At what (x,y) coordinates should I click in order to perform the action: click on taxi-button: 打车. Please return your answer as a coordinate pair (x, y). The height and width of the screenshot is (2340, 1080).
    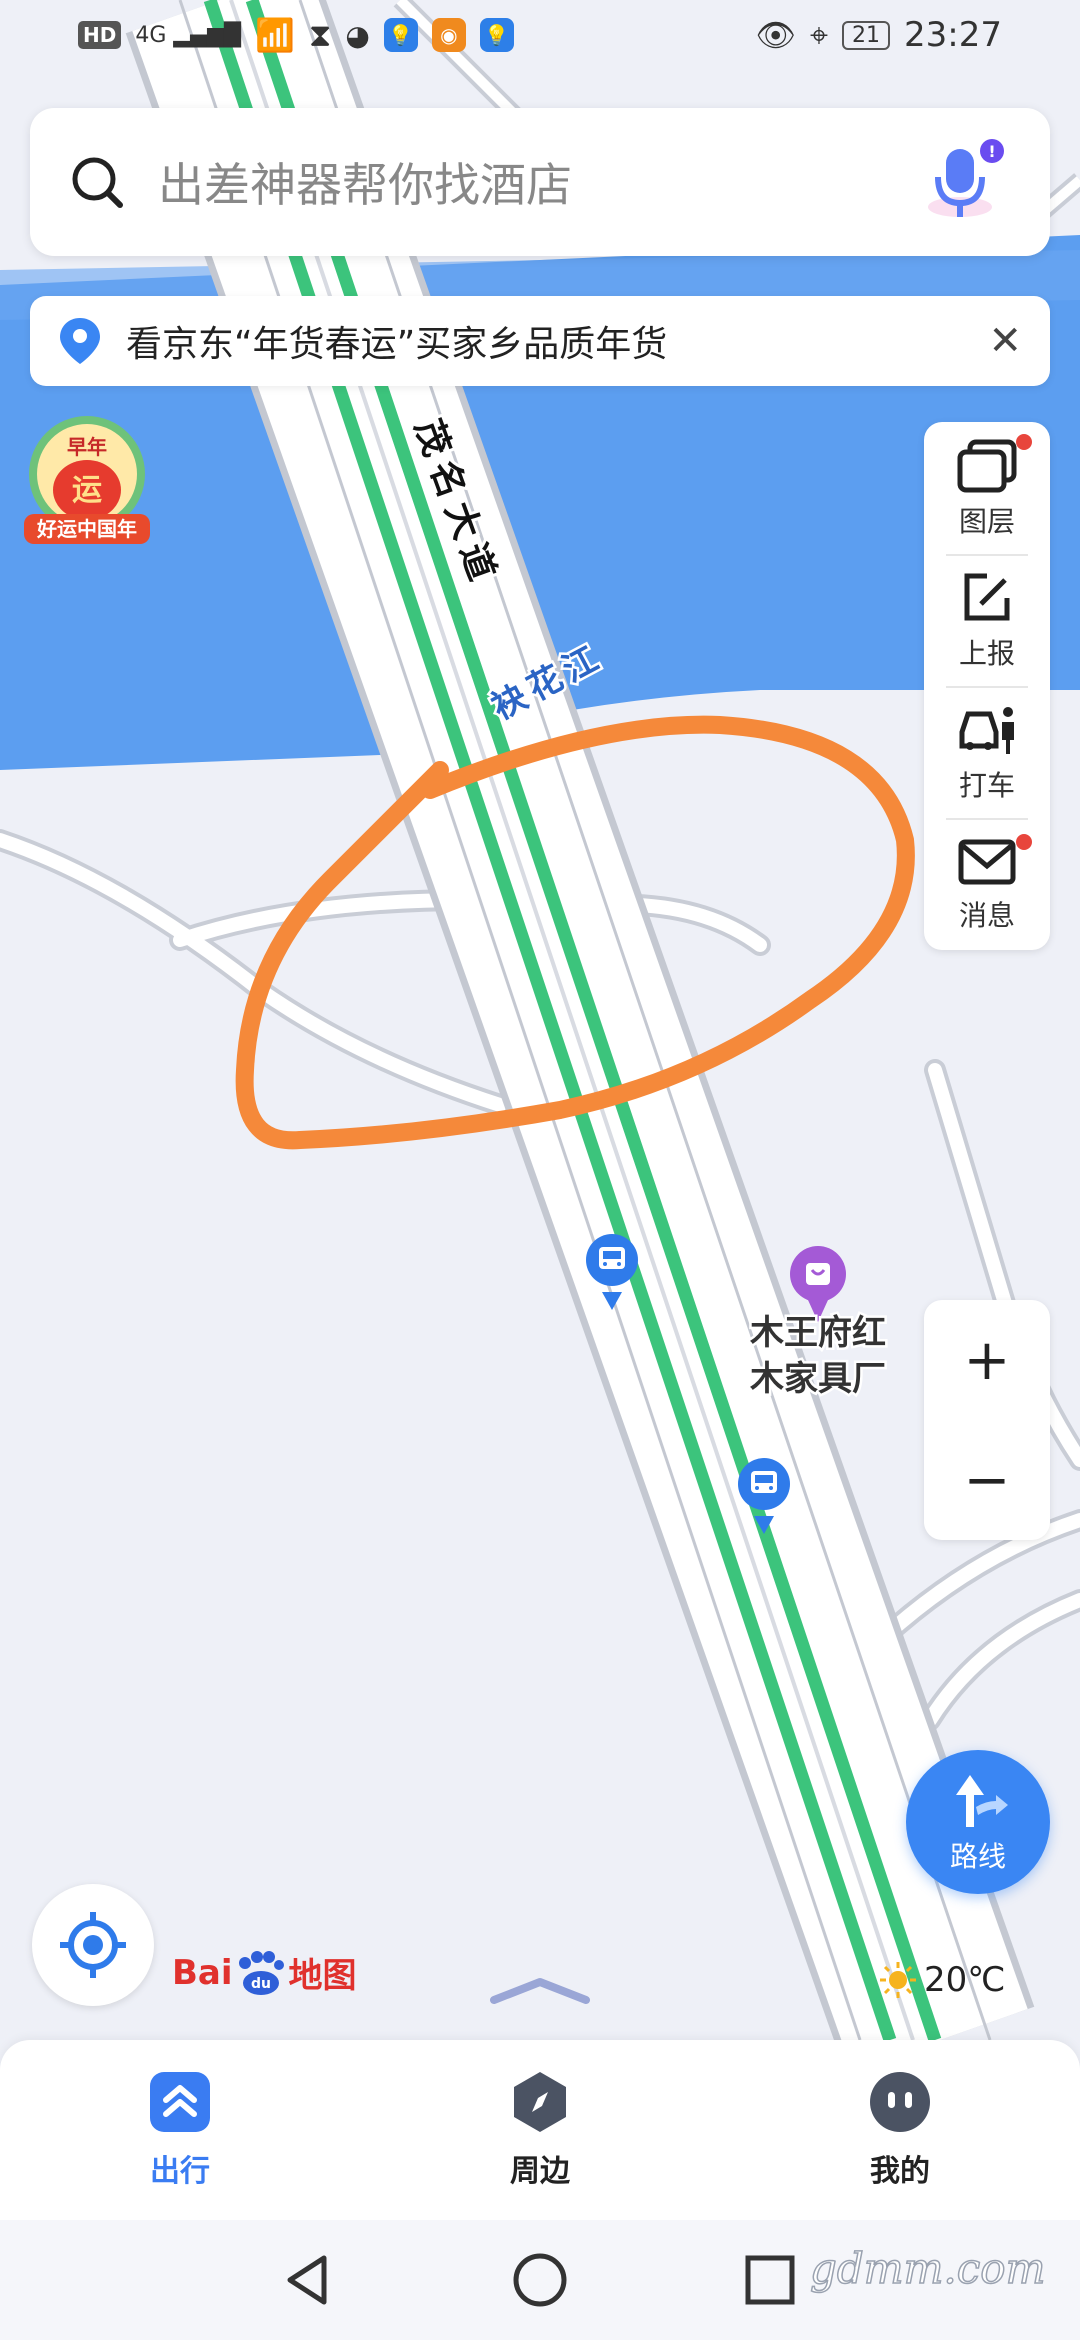
    Looking at the image, I should click on (987, 753).